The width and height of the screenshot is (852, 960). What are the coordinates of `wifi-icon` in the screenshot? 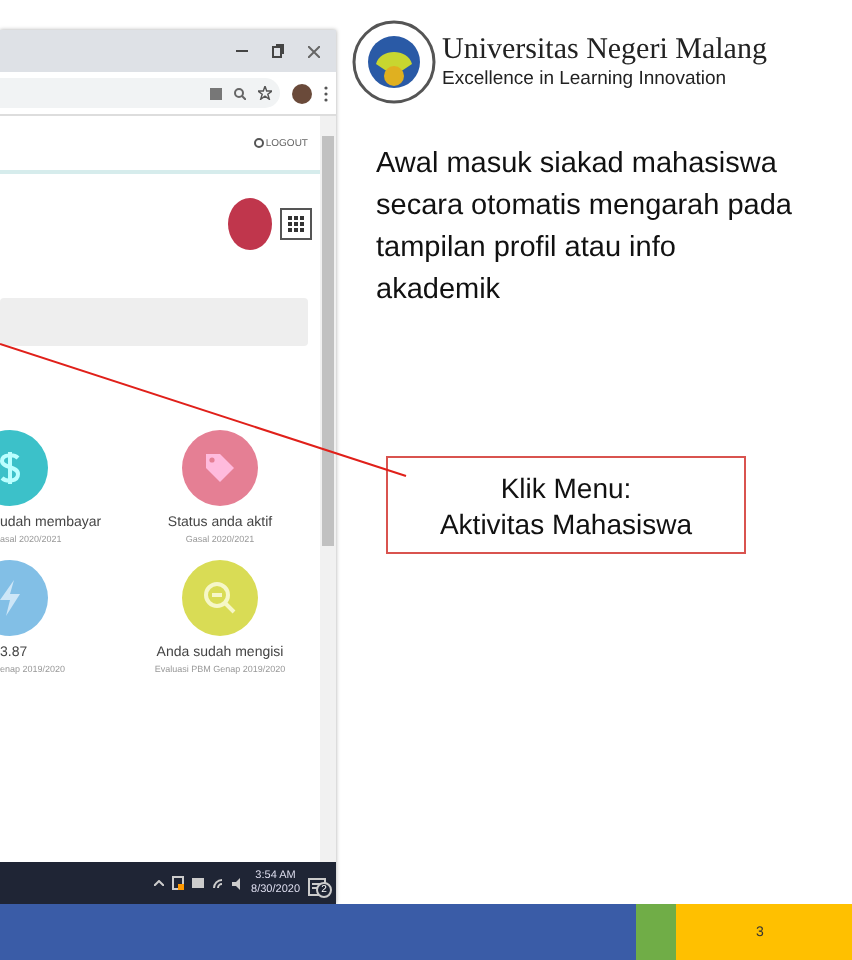 It's located at (217, 883).